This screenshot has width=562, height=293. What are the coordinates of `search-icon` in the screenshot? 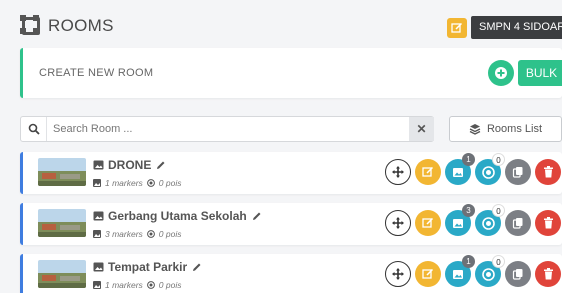 It's located at (34, 129).